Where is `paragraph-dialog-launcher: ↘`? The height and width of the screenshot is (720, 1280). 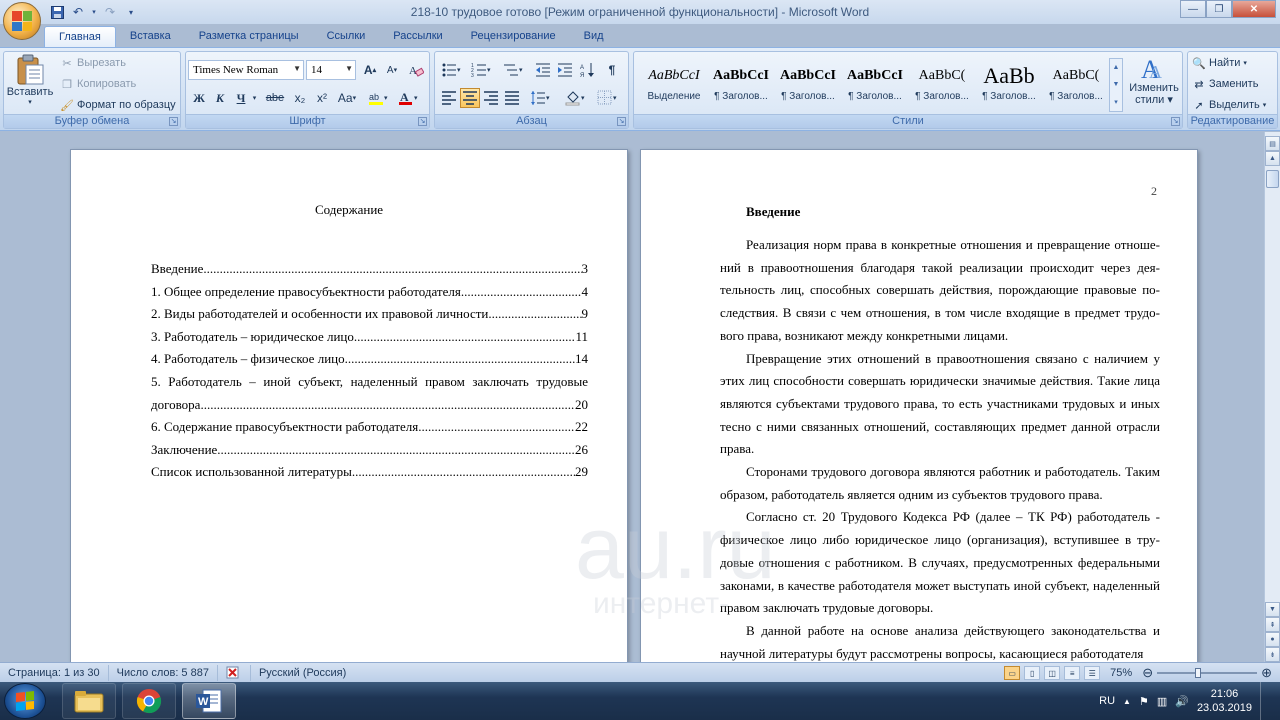 paragraph-dialog-launcher: ↘ is located at coordinates (621, 121).